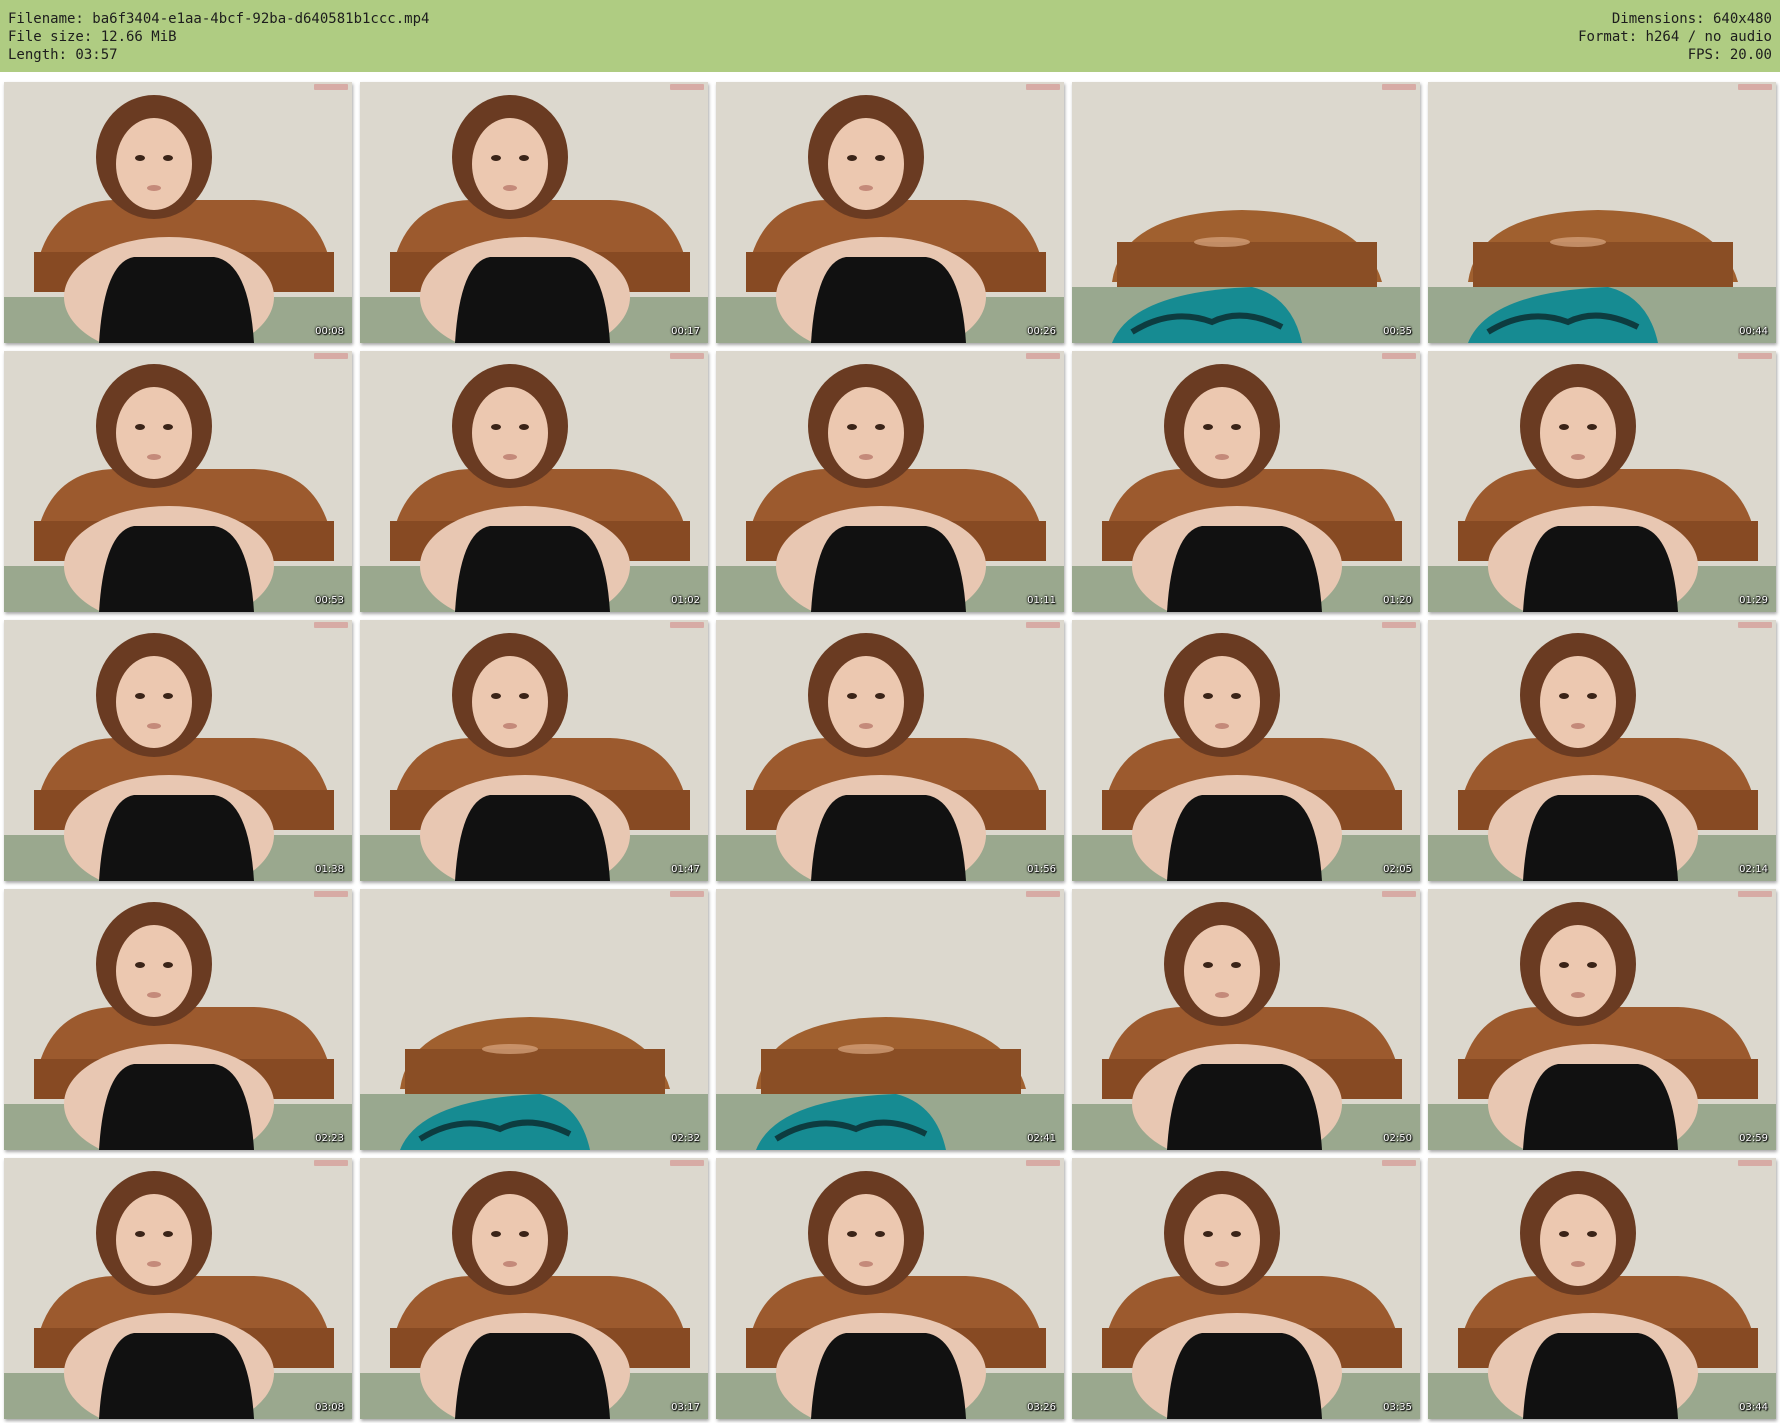  What do you see at coordinates (1691, 19) in the screenshot?
I see `dimensions-line: Dimensions: 640x480` at bounding box center [1691, 19].